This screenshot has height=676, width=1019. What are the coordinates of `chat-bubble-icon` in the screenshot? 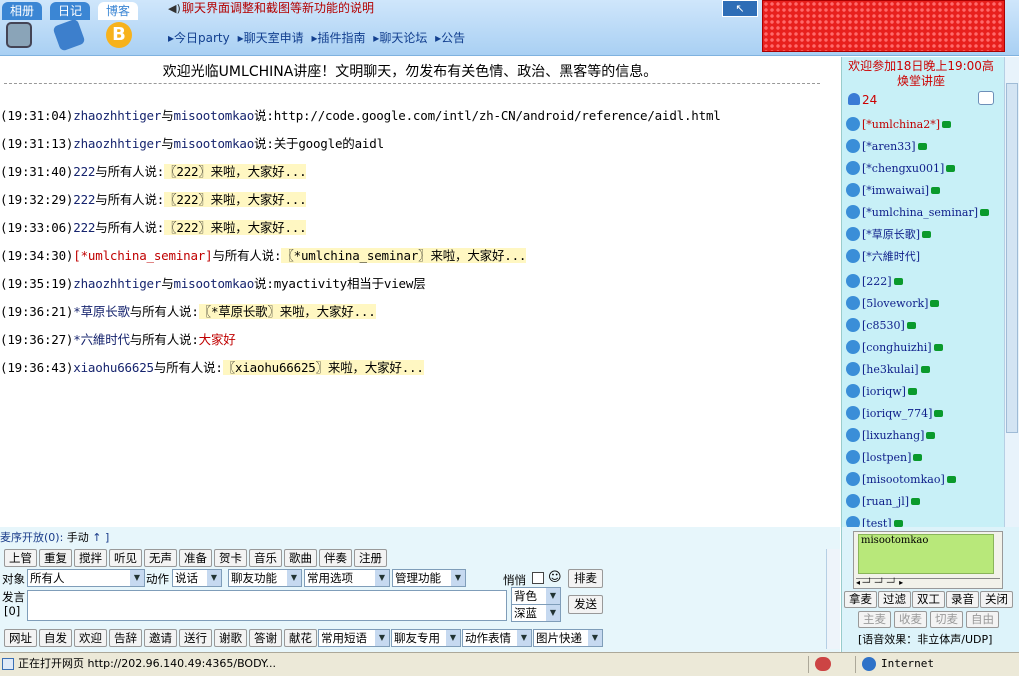 It's located at (986, 98).